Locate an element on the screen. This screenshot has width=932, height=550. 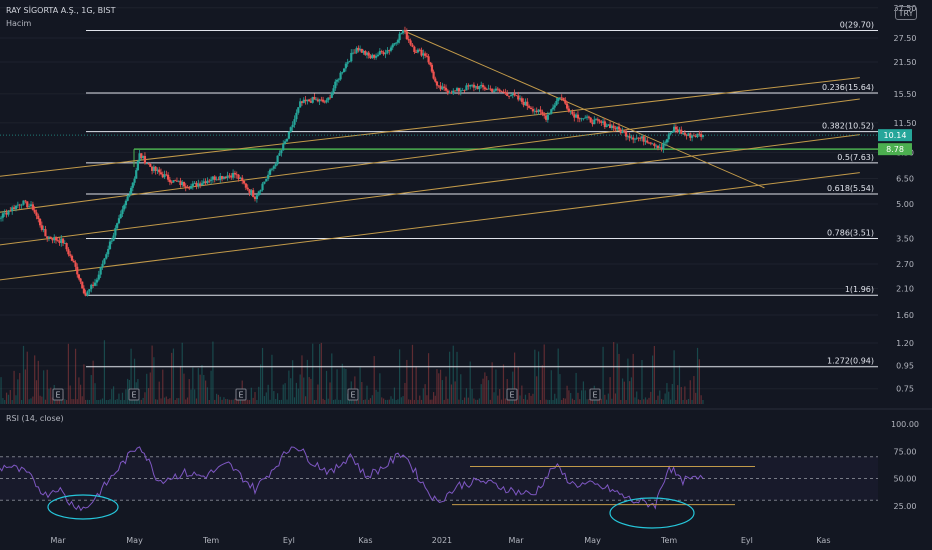
currency-badge: TRY is located at coordinates (906, 13).